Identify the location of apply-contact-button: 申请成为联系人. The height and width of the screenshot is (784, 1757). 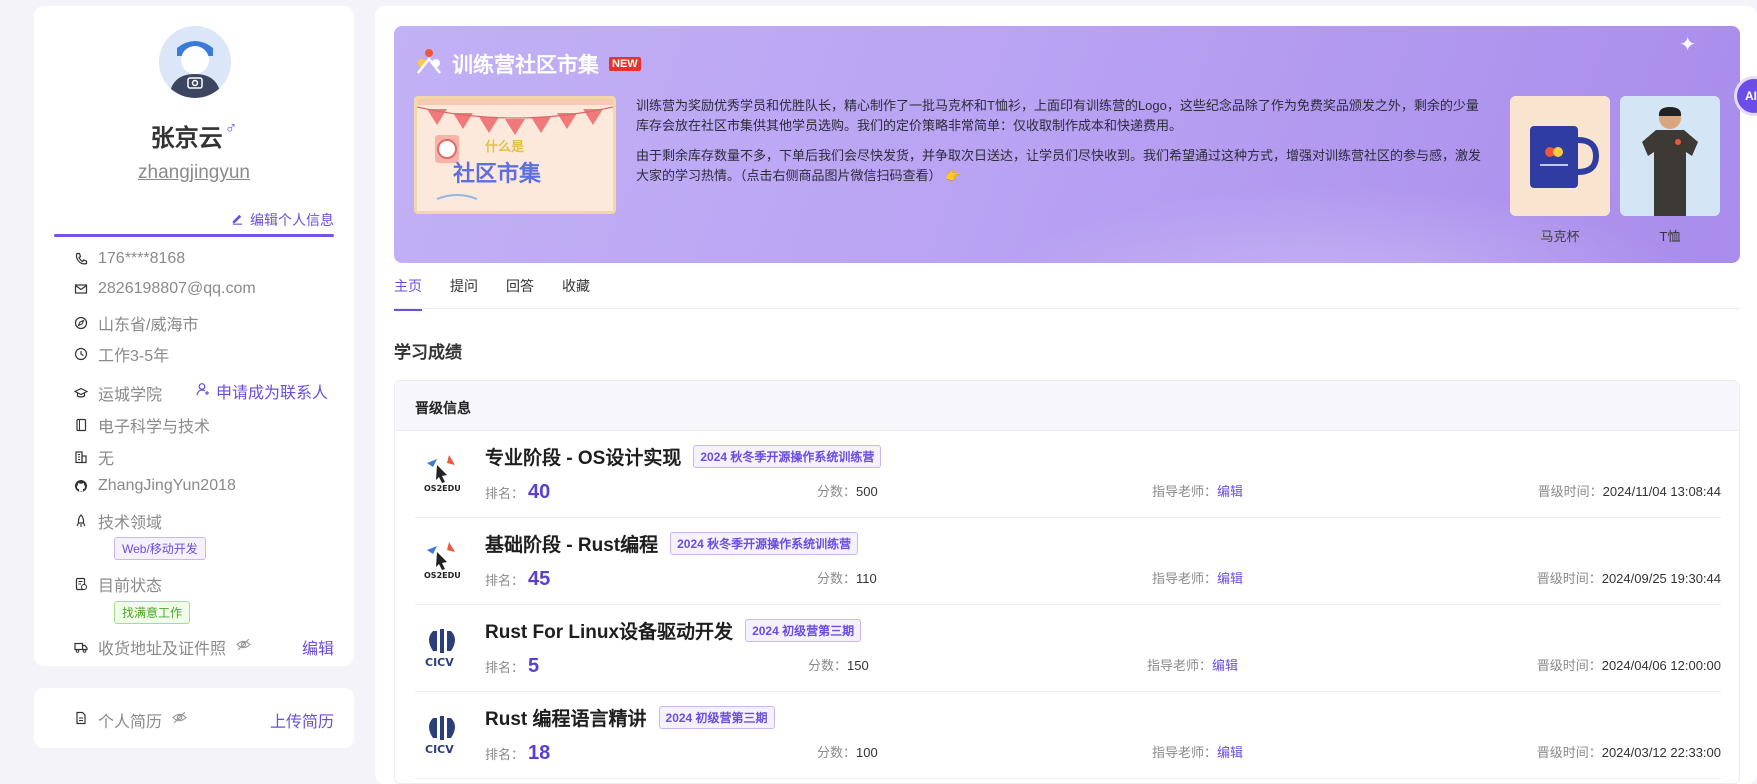
(262, 391).